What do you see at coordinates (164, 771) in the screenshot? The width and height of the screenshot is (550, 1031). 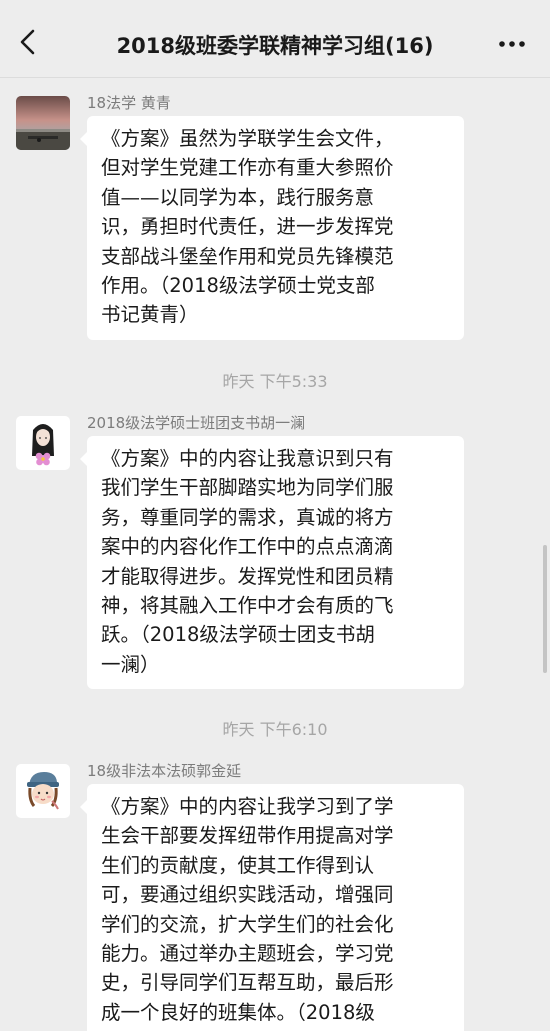 I see `sender-name: 18级非法本法硕郭金延` at bounding box center [164, 771].